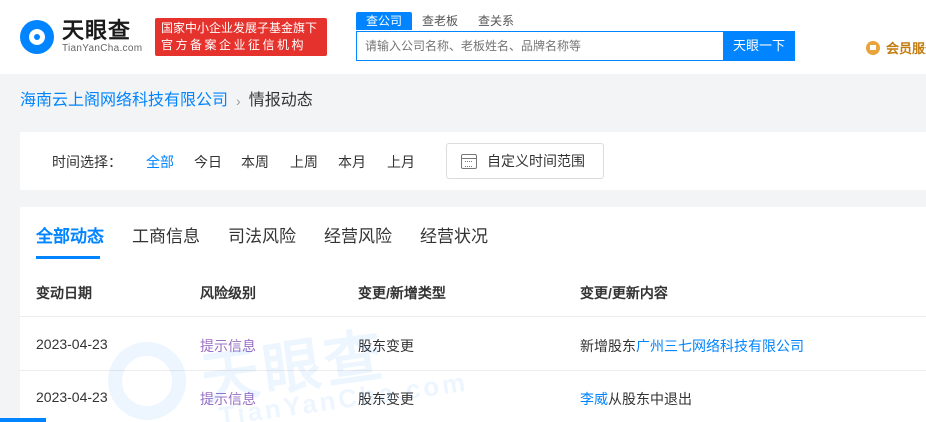 This screenshot has height=422, width=926. I want to click on content-prefix: 新增股东, so click(608, 346).